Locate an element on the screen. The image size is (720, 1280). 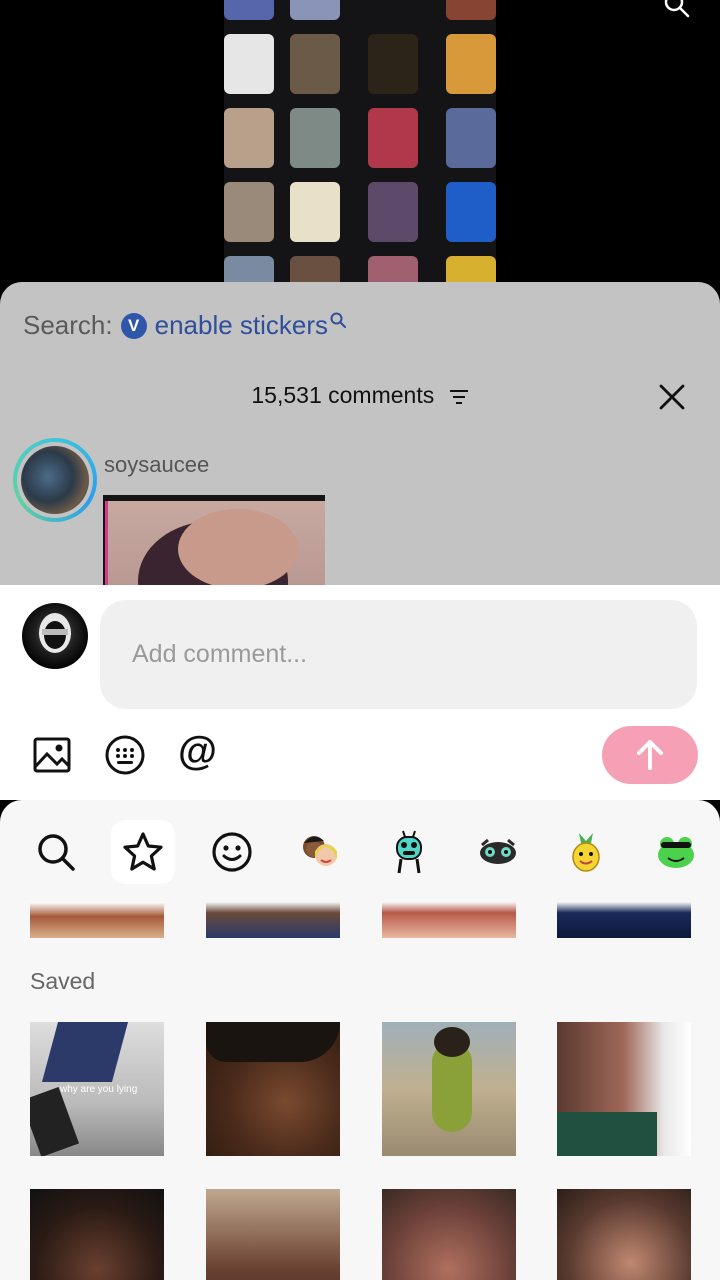
comment-gif is located at coordinates (214, 540).